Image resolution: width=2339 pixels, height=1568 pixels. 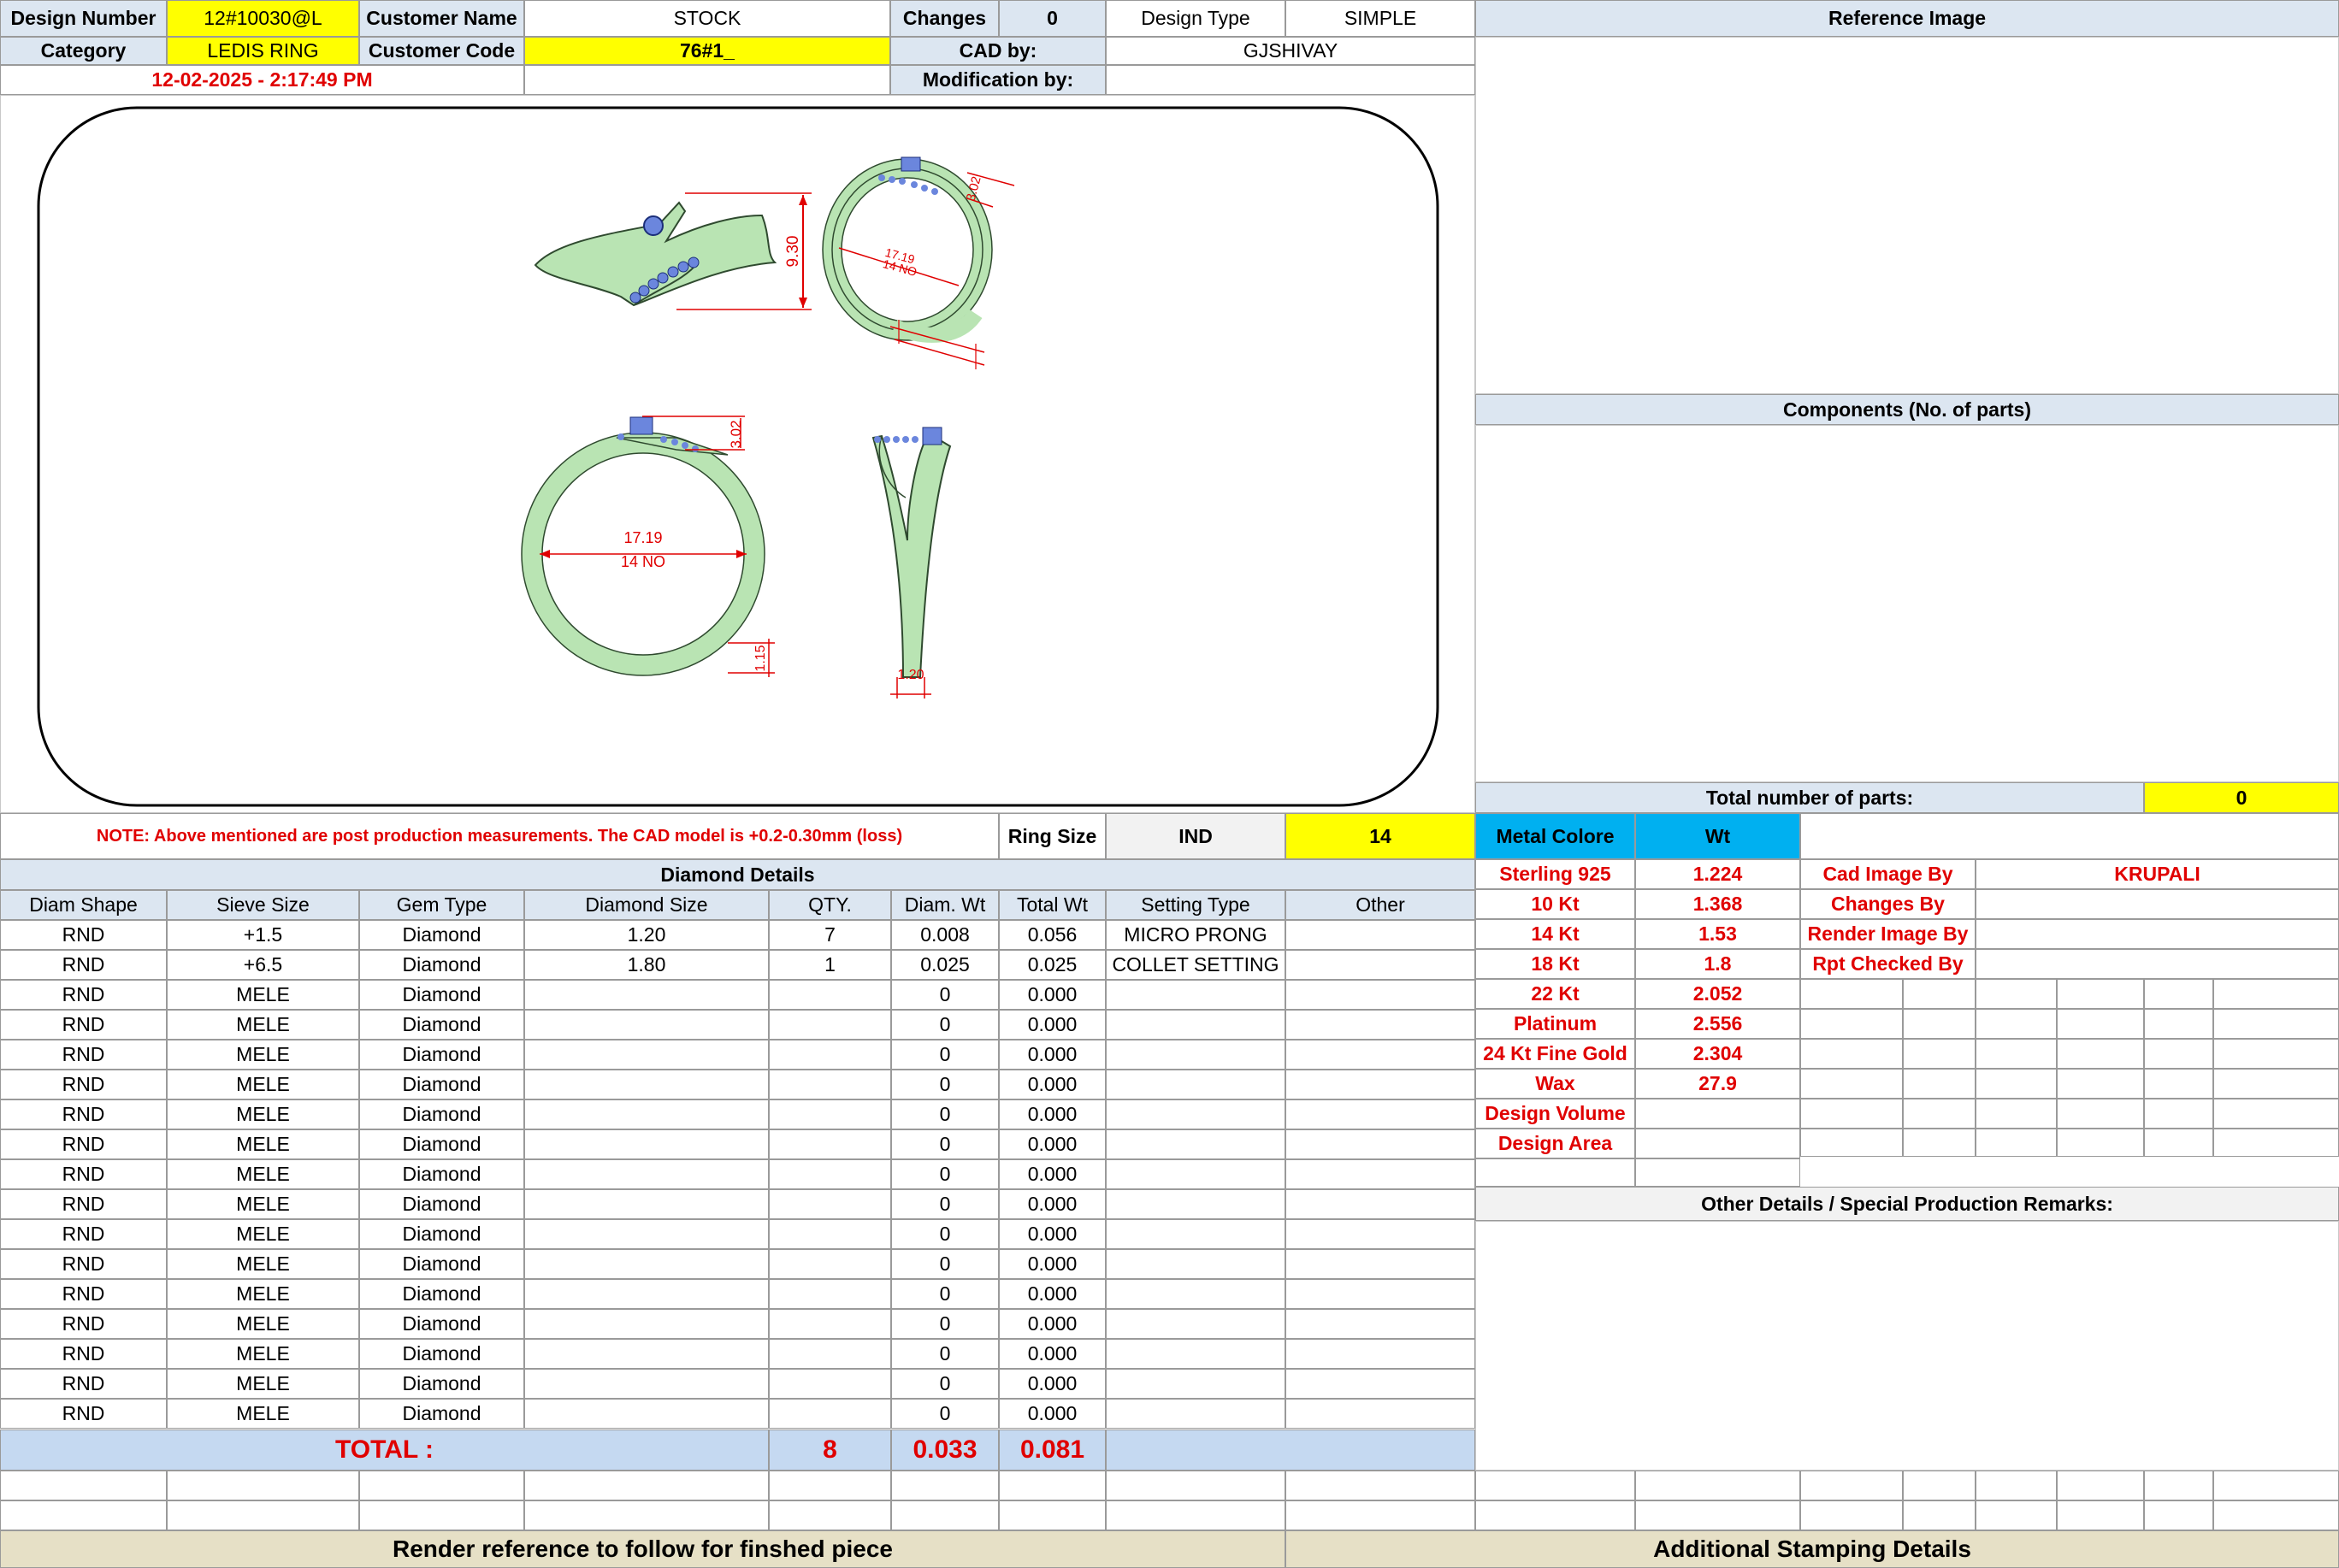 What do you see at coordinates (1717, 1054) in the screenshot?
I see `metal-weight: 2.304` at bounding box center [1717, 1054].